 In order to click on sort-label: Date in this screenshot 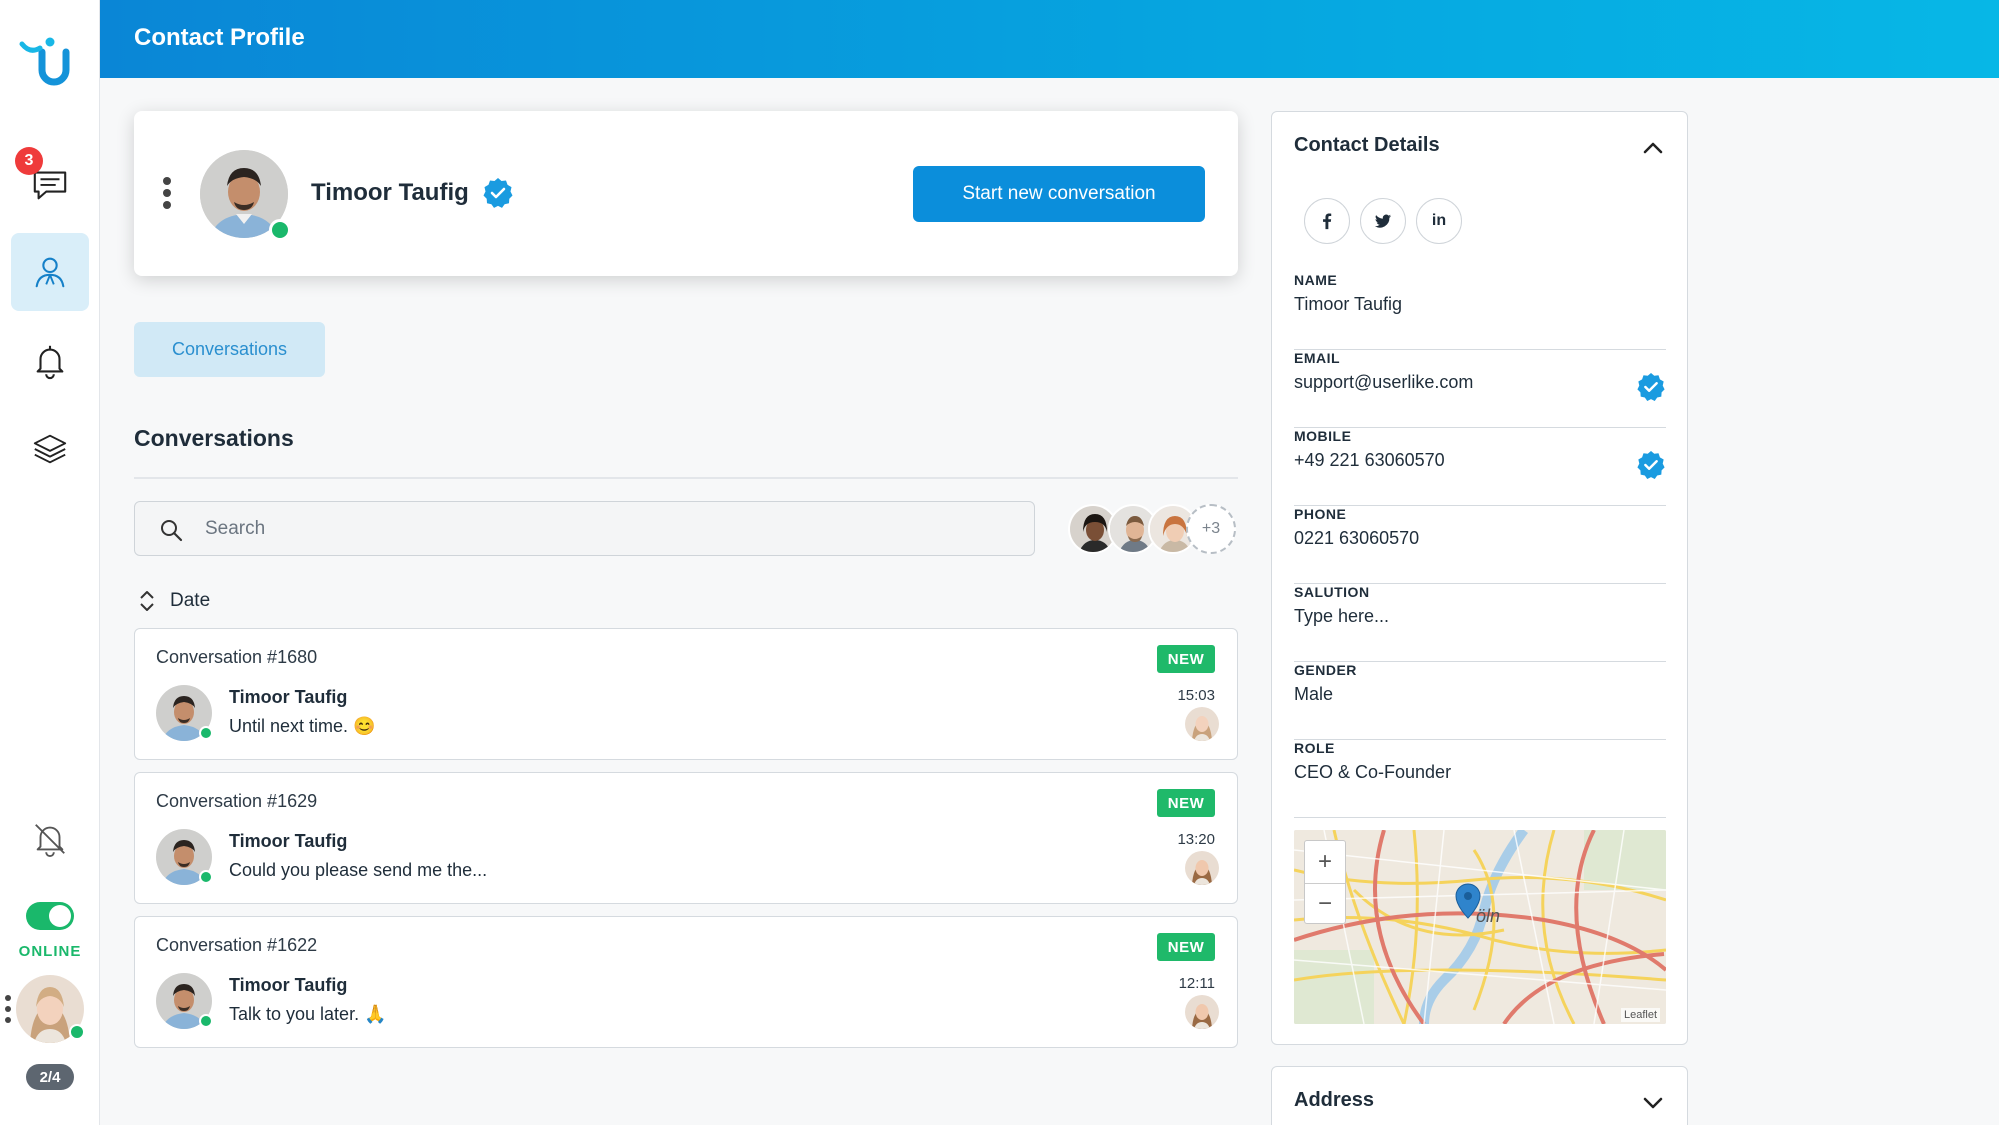, I will do `click(190, 600)`.